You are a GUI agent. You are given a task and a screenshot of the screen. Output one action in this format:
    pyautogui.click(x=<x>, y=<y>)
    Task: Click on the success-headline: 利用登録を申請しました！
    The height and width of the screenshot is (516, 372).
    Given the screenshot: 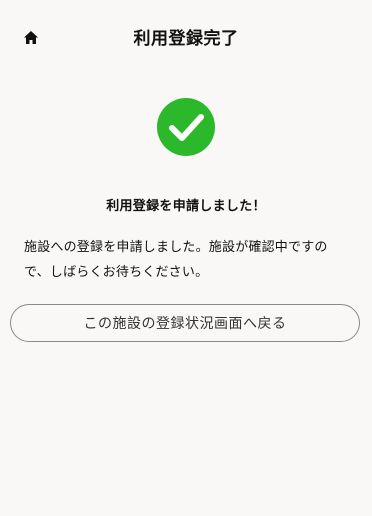 What is the action you would take?
    pyautogui.click(x=186, y=206)
    